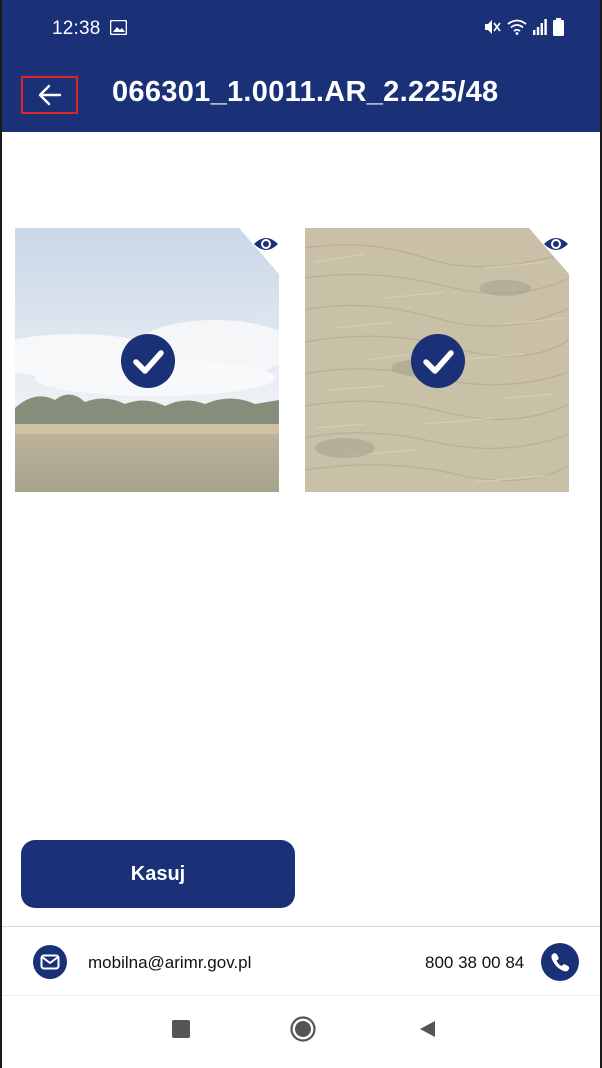  I want to click on mute-icon, so click(493, 27).